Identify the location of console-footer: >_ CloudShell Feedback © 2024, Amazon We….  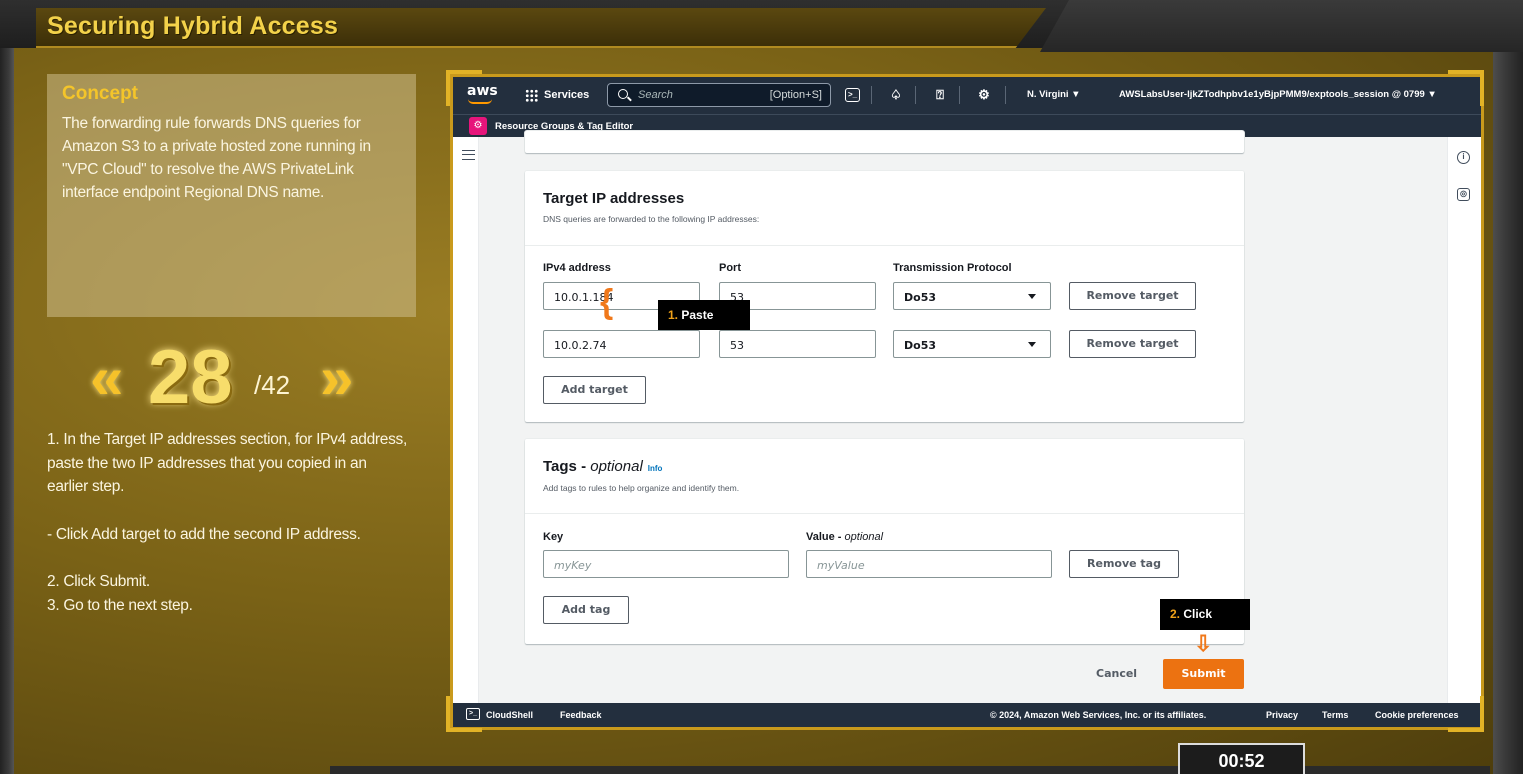
(967, 715).